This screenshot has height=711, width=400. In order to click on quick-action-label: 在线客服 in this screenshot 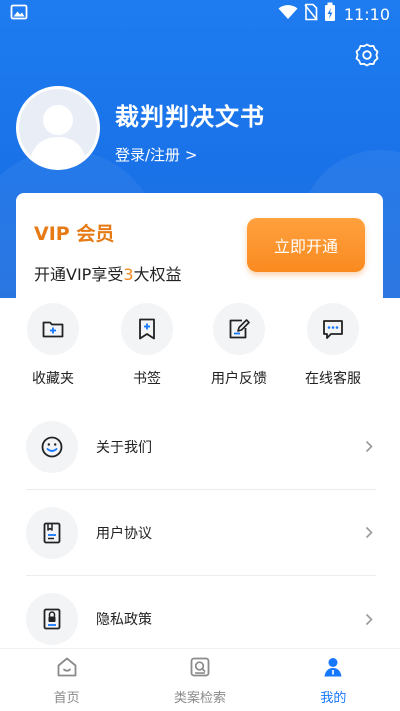, I will do `click(333, 379)`.